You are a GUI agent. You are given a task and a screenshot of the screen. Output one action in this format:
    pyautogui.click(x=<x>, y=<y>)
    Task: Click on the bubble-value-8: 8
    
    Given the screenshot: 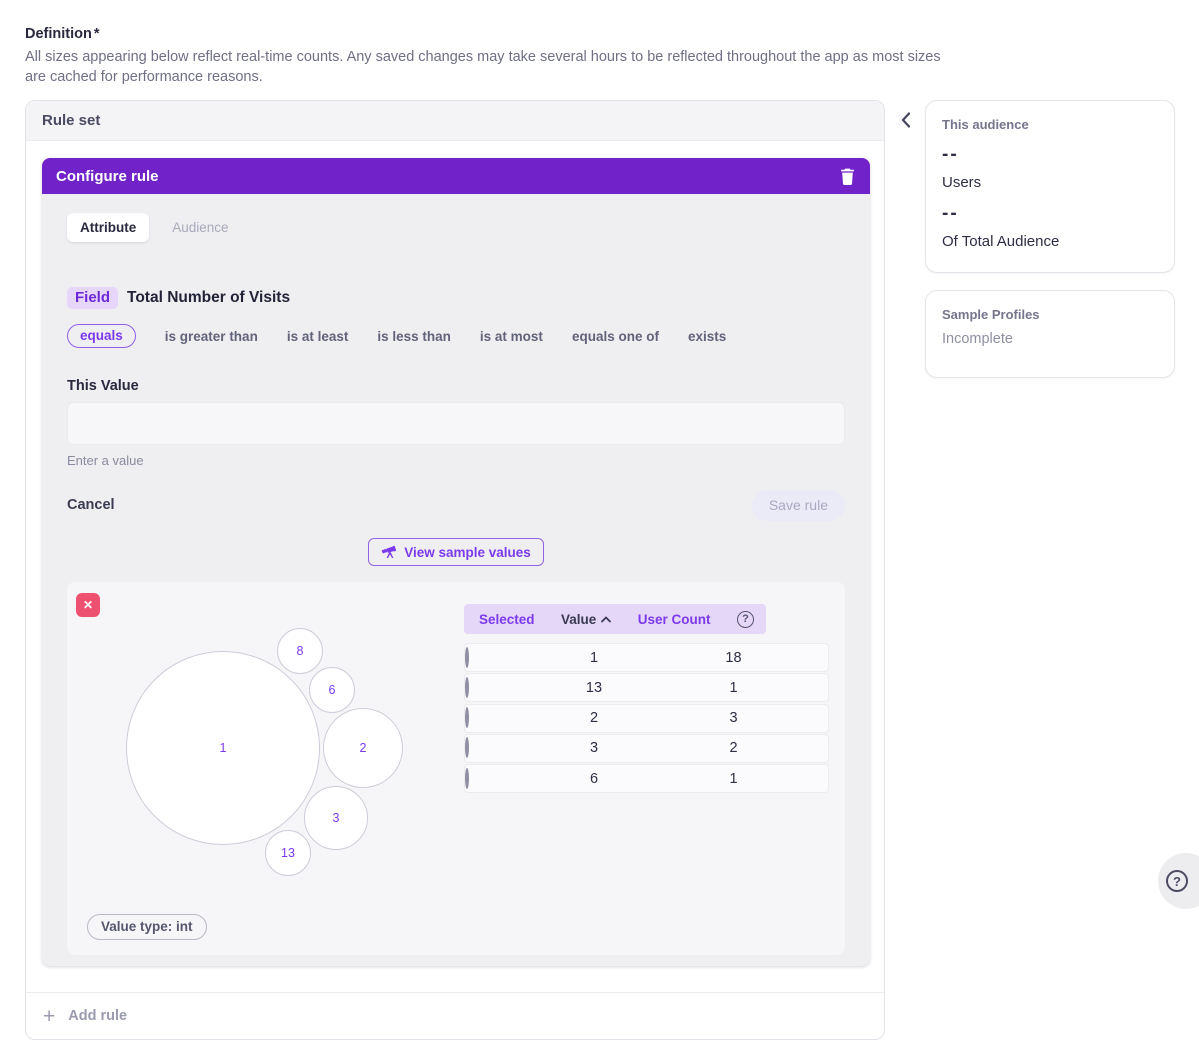 What is the action you would take?
    pyautogui.click(x=300, y=651)
    